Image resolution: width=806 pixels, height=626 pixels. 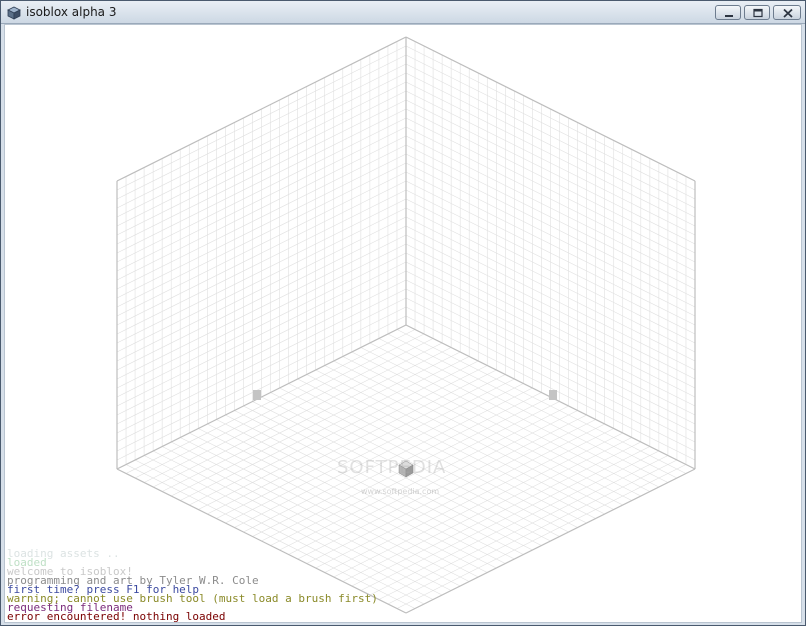 I want to click on maximize-button, so click(x=757, y=12).